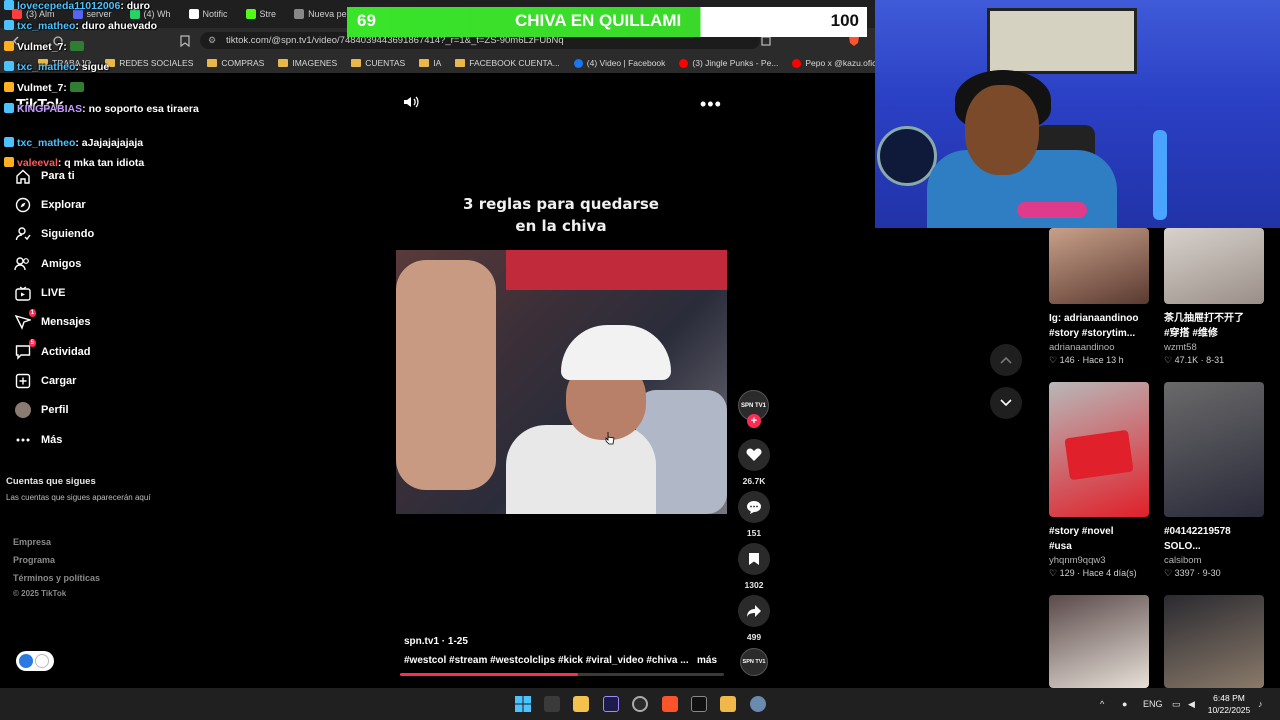  What do you see at coordinates (50, 205) in the screenshot?
I see `nav-item-explorar: Explorar` at bounding box center [50, 205].